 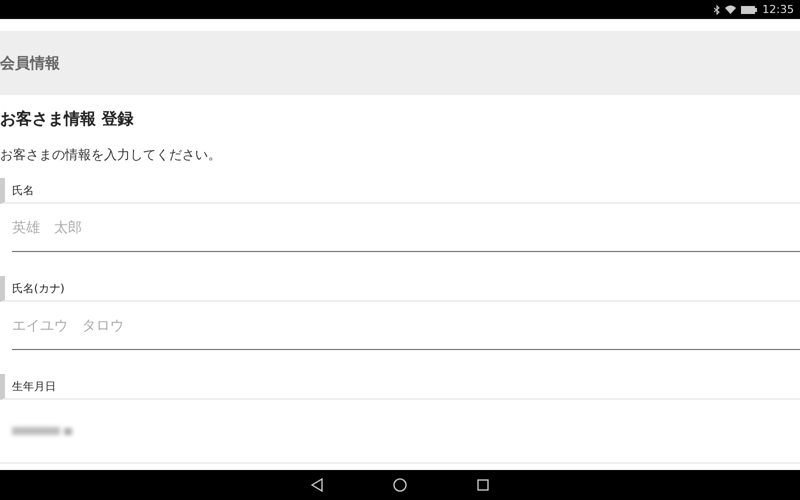 What do you see at coordinates (67, 119) in the screenshot?
I see `form-title: お客さま情報 登録` at bounding box center [67, 119].